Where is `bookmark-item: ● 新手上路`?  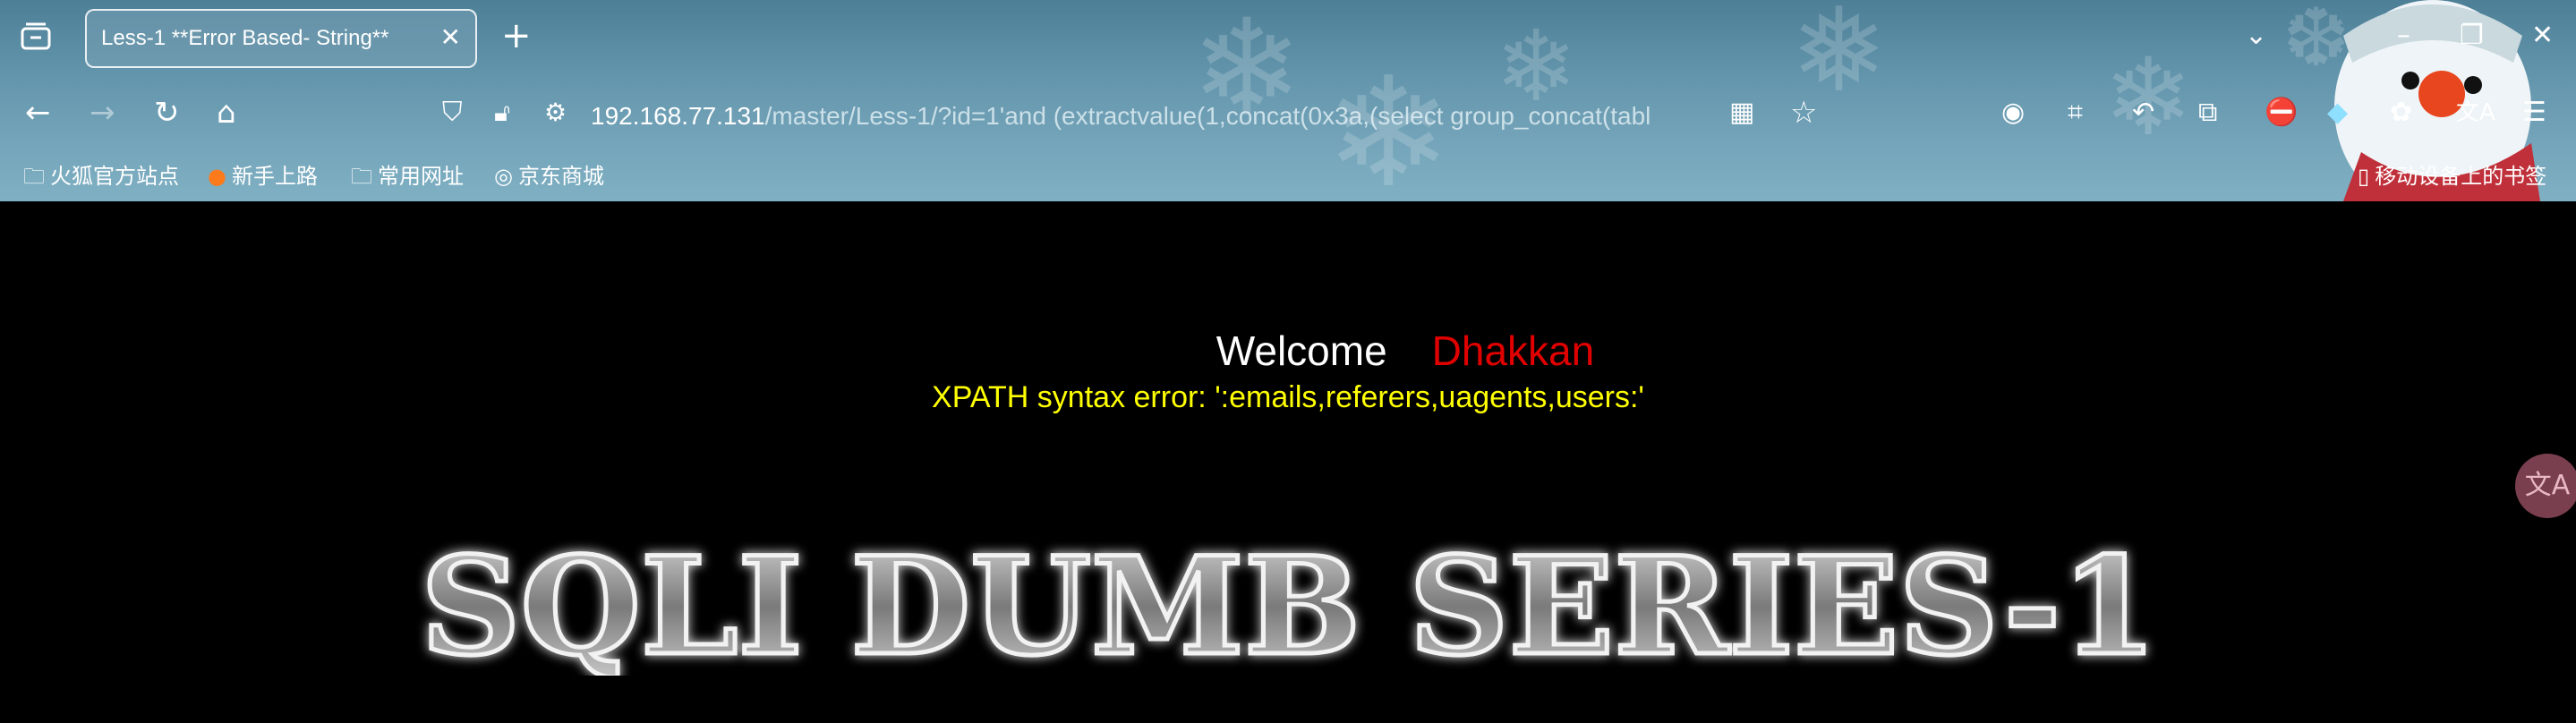 bookmark-item: ● 新手上路 is located at coordinates (263, 176).